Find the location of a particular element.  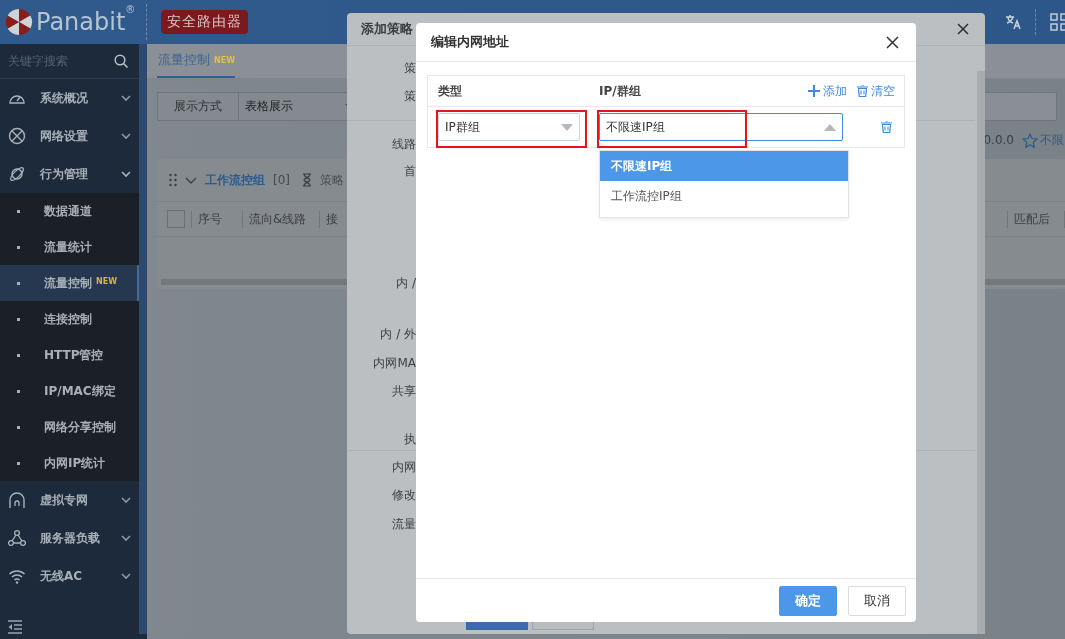

filter-label: 展示方式 is located at coordinates (198, 106).